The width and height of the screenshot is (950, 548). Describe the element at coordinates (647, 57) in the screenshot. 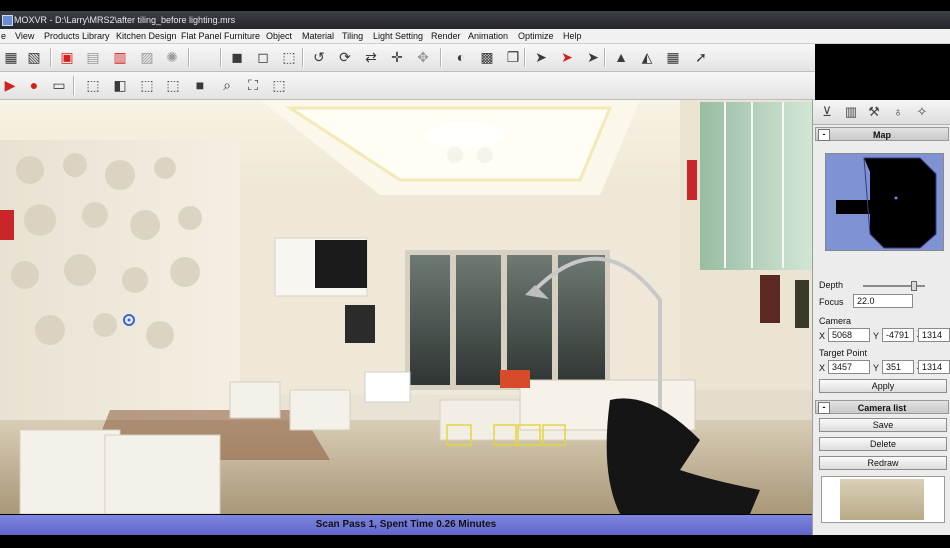

I see `terrain-button: ◭` at that location.